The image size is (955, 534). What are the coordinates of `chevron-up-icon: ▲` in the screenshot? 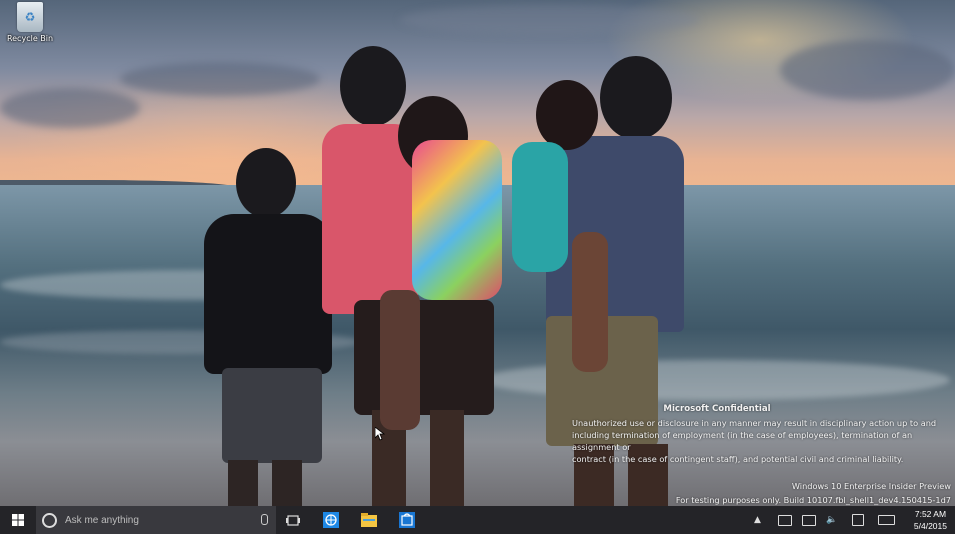 It's located at (757, 520).